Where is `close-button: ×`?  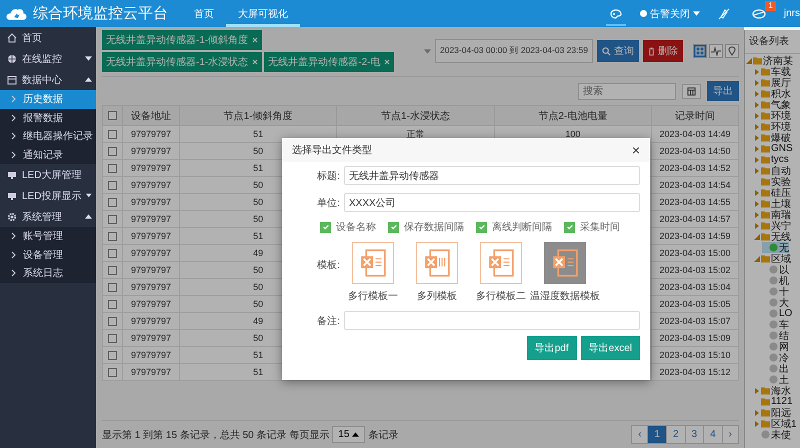 close-button: × is located at coordinates (636, 150).